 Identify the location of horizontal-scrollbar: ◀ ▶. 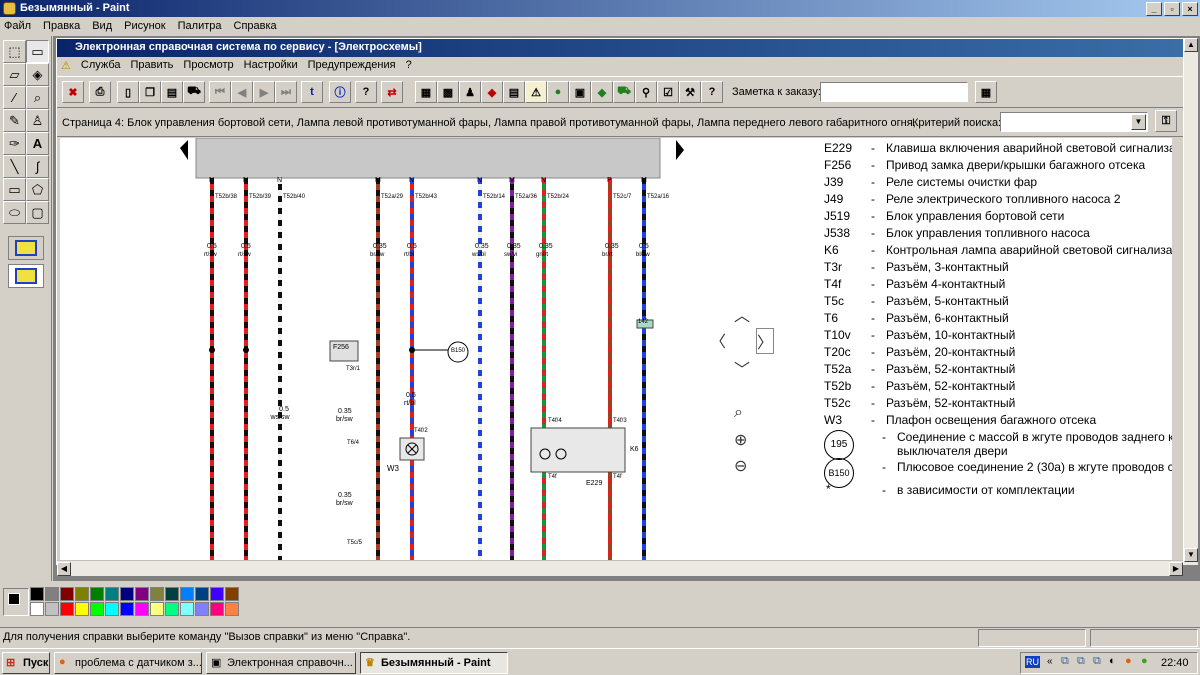
(620, 568).